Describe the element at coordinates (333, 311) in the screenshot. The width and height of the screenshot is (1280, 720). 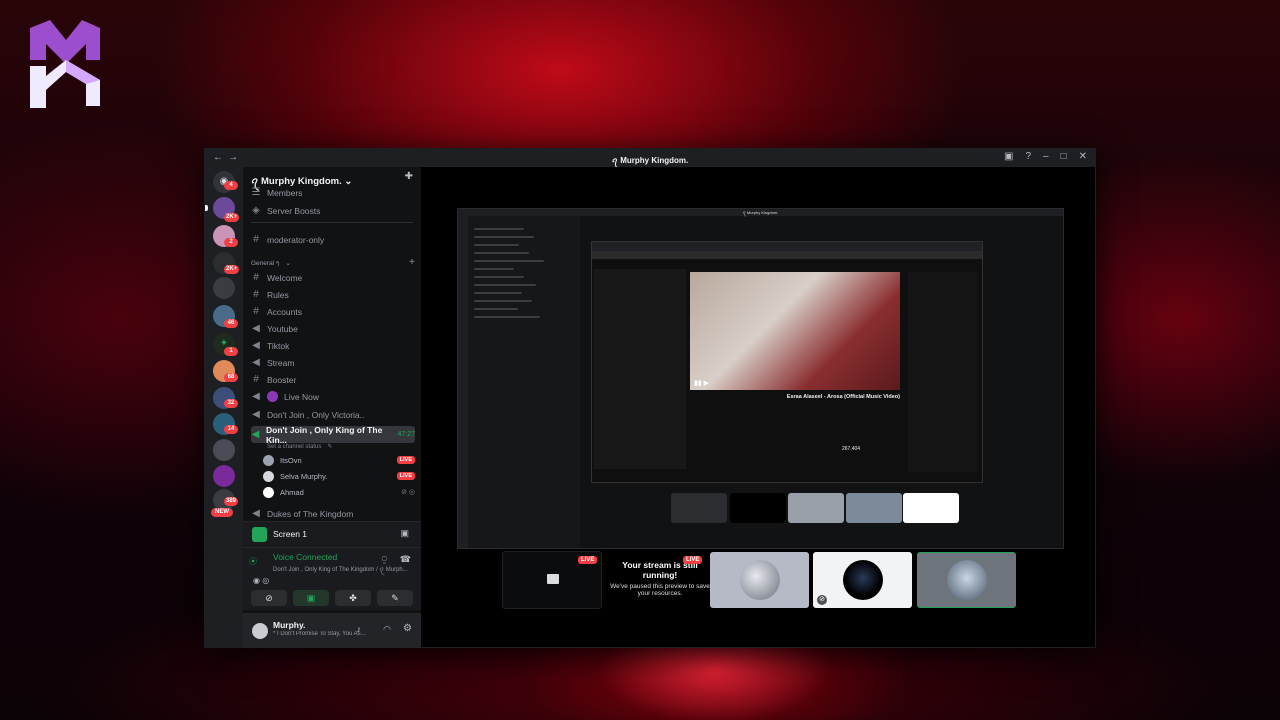
I see `channel-accounts: # Accounts` at that location.